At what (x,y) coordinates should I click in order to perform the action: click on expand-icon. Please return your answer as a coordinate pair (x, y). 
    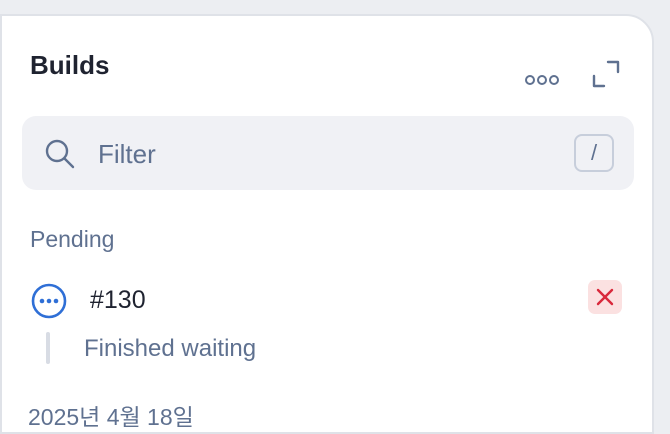
    Looking at the image, I should click on (606, 74).